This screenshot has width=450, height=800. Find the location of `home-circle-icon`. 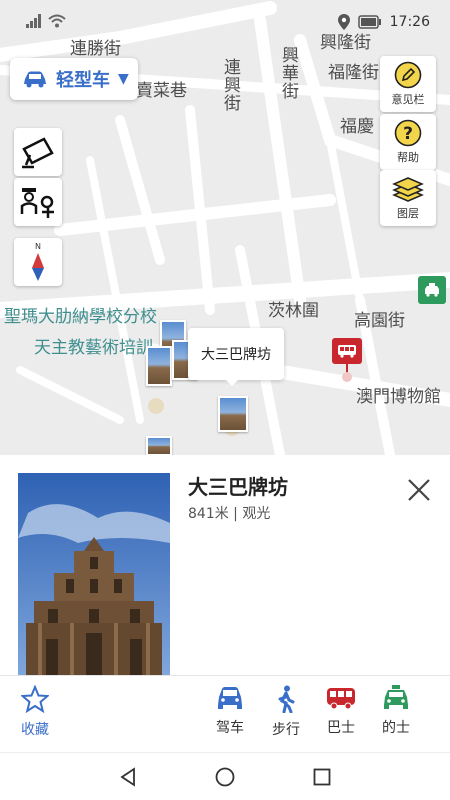

home-circle-icon is located at coordinates (225, 776).